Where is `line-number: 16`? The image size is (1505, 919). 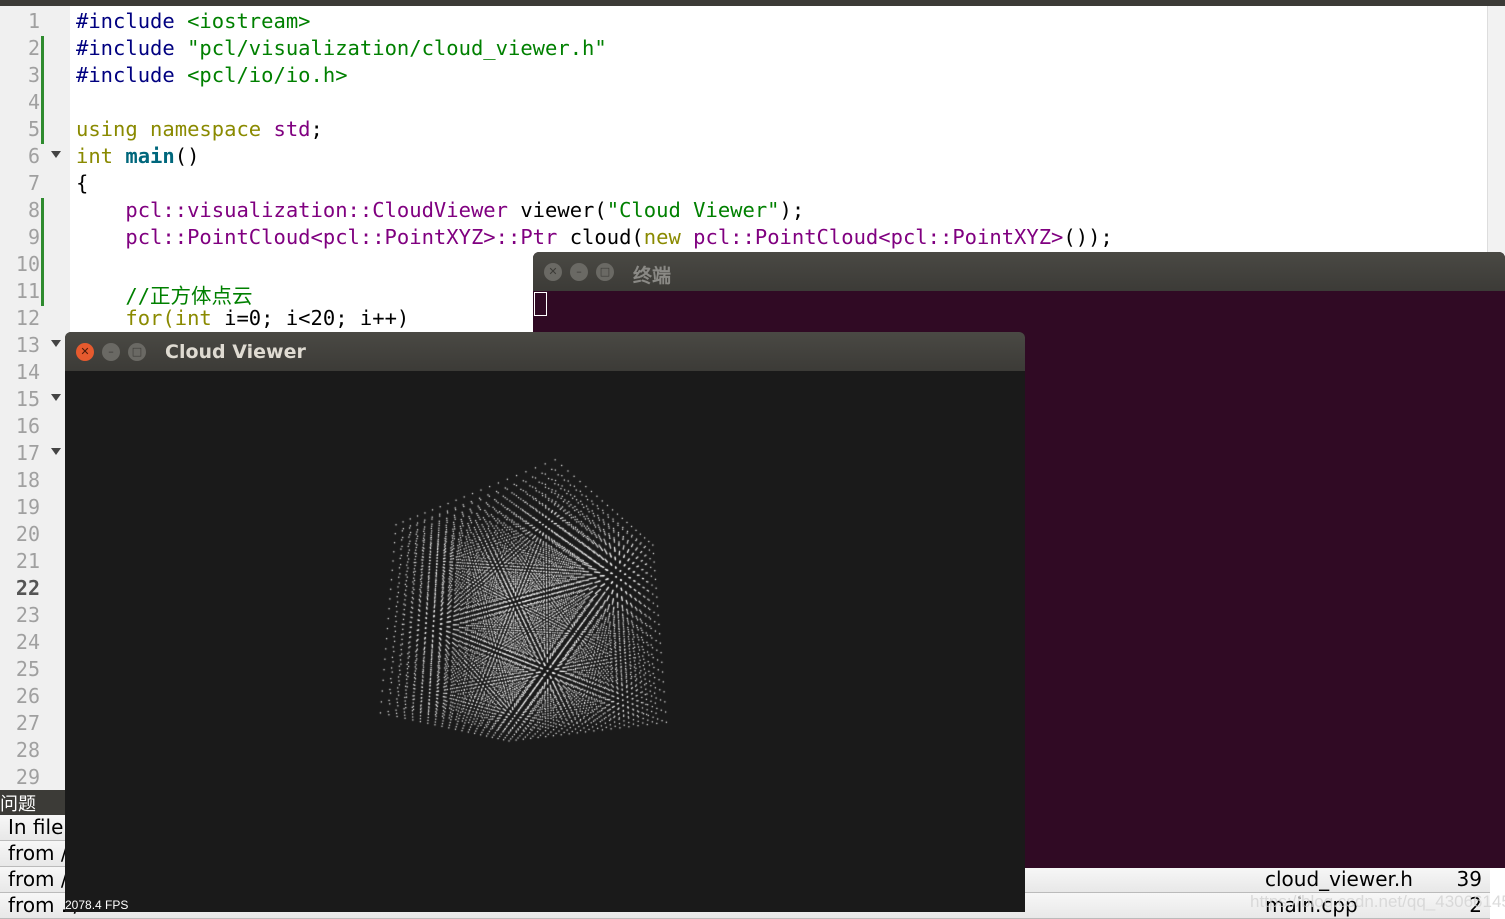 line-number: 16 is located at coordinates (27, 426).